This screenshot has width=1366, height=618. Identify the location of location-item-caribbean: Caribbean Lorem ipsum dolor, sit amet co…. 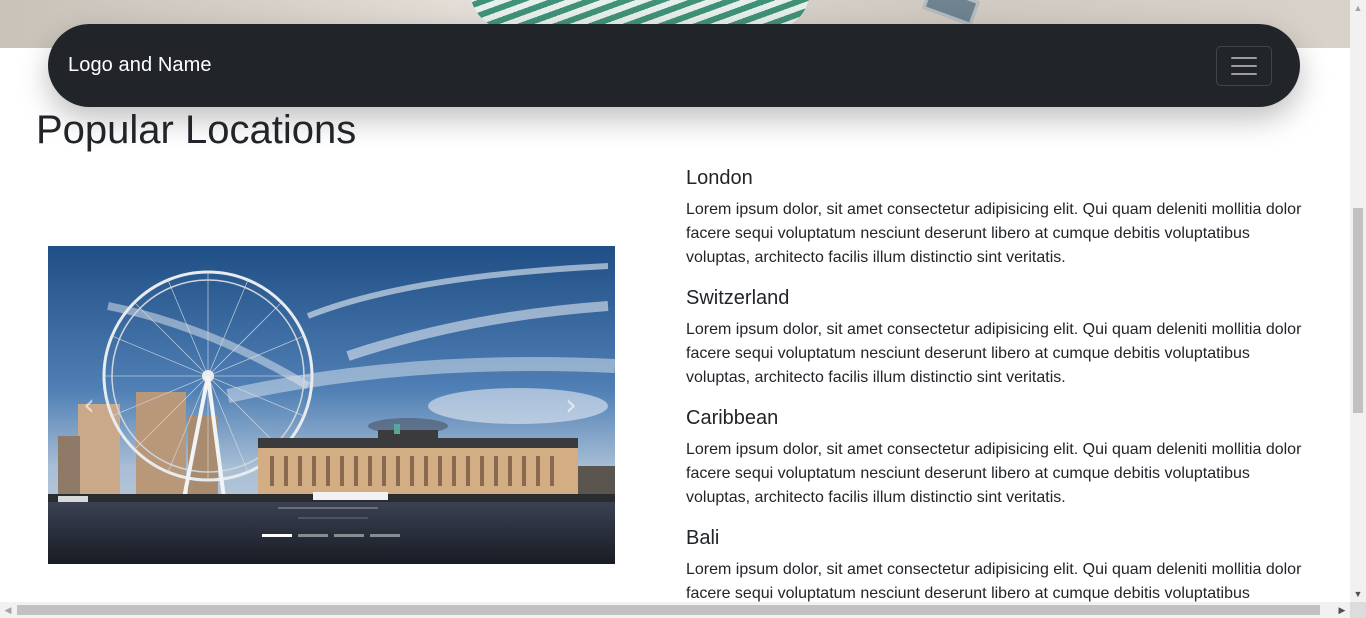
(1001, 458).